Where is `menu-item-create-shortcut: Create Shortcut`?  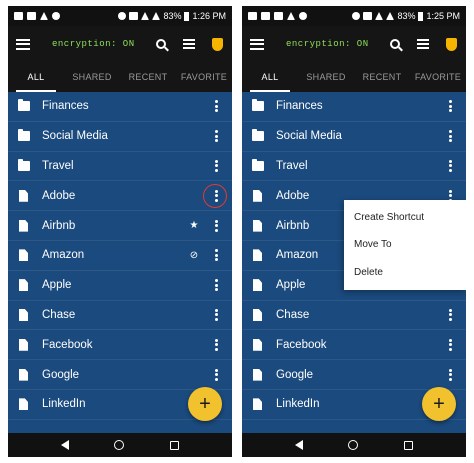 menu-item-create-shortcut: Create Shortcut is located at coordinates (405, 217).